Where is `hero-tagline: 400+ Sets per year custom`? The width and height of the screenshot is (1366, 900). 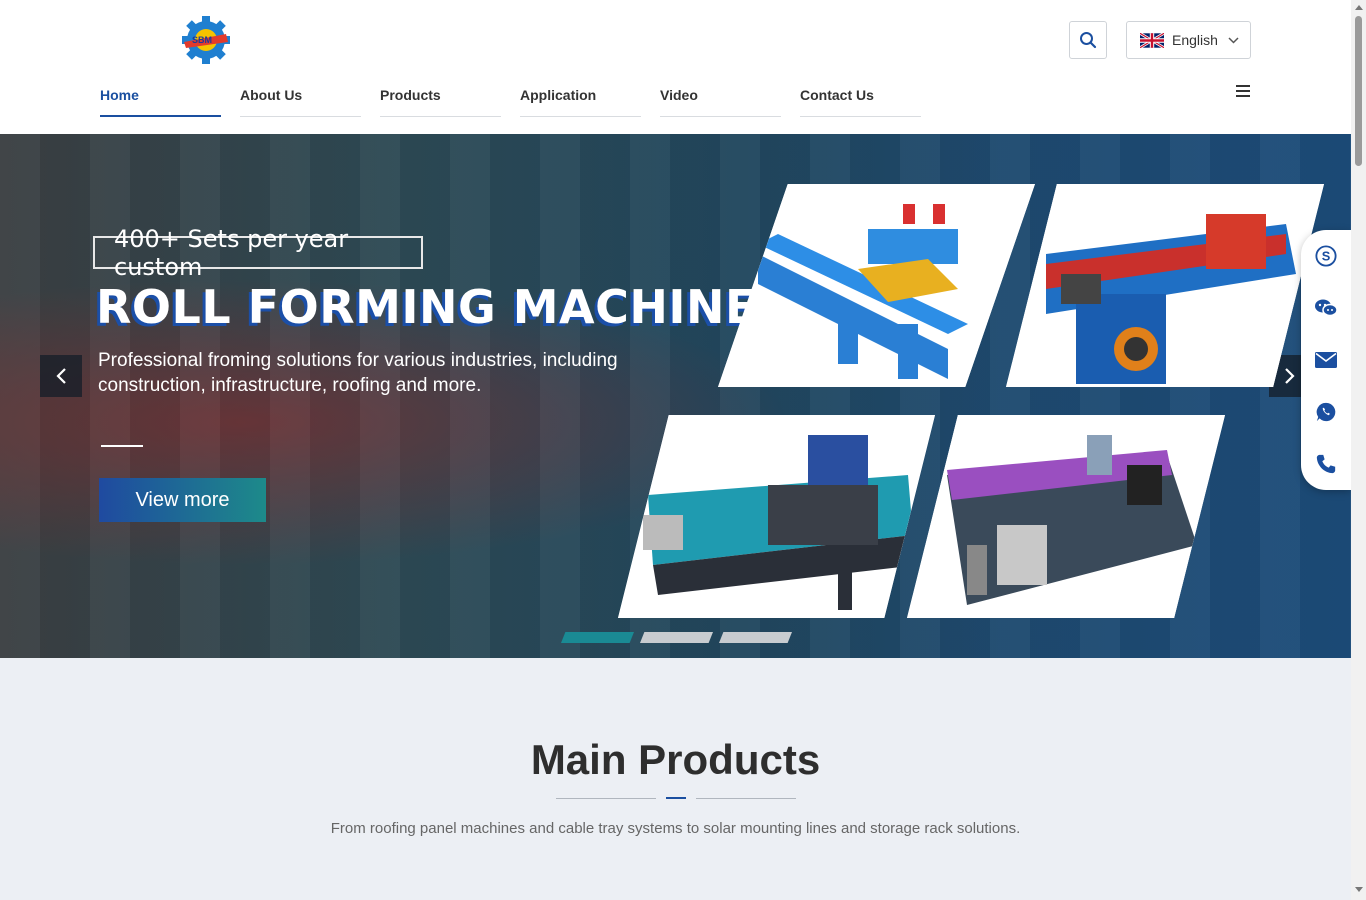 hero-tagline: 400+ Sets per year custom is located at coordinates (258, 253).